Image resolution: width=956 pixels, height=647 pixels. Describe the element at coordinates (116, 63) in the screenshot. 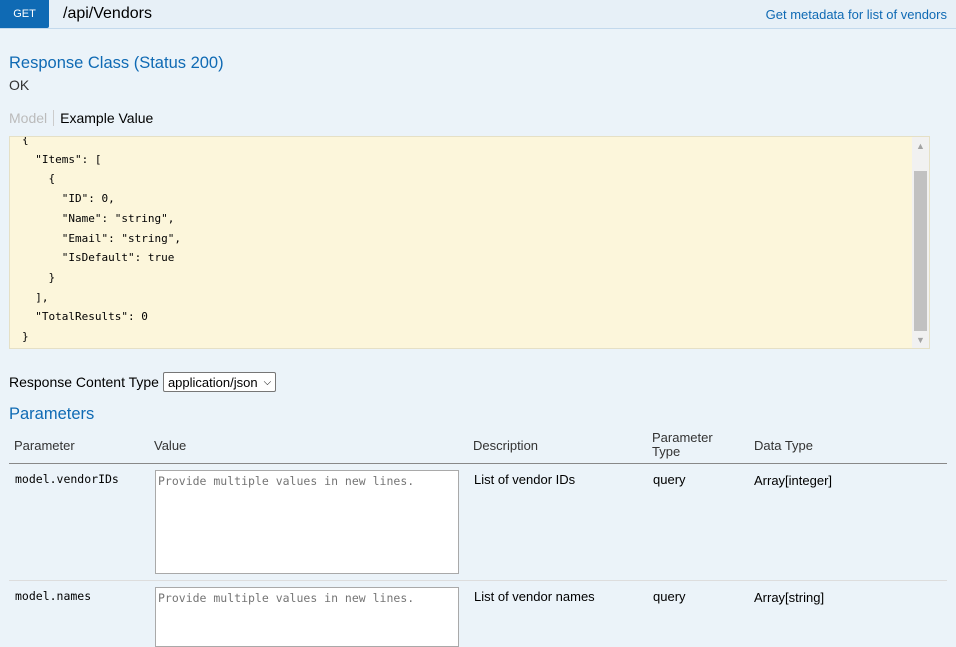

I see `response-class-title: Response Class (Status 200)` at that location.